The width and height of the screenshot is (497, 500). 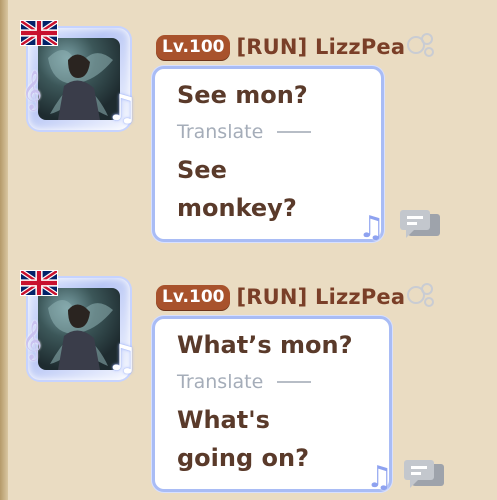 What do you see at coordinates (237, 208) in the screenshot?
I see `translated-line: monkey?` at bounding box center [237, 208].